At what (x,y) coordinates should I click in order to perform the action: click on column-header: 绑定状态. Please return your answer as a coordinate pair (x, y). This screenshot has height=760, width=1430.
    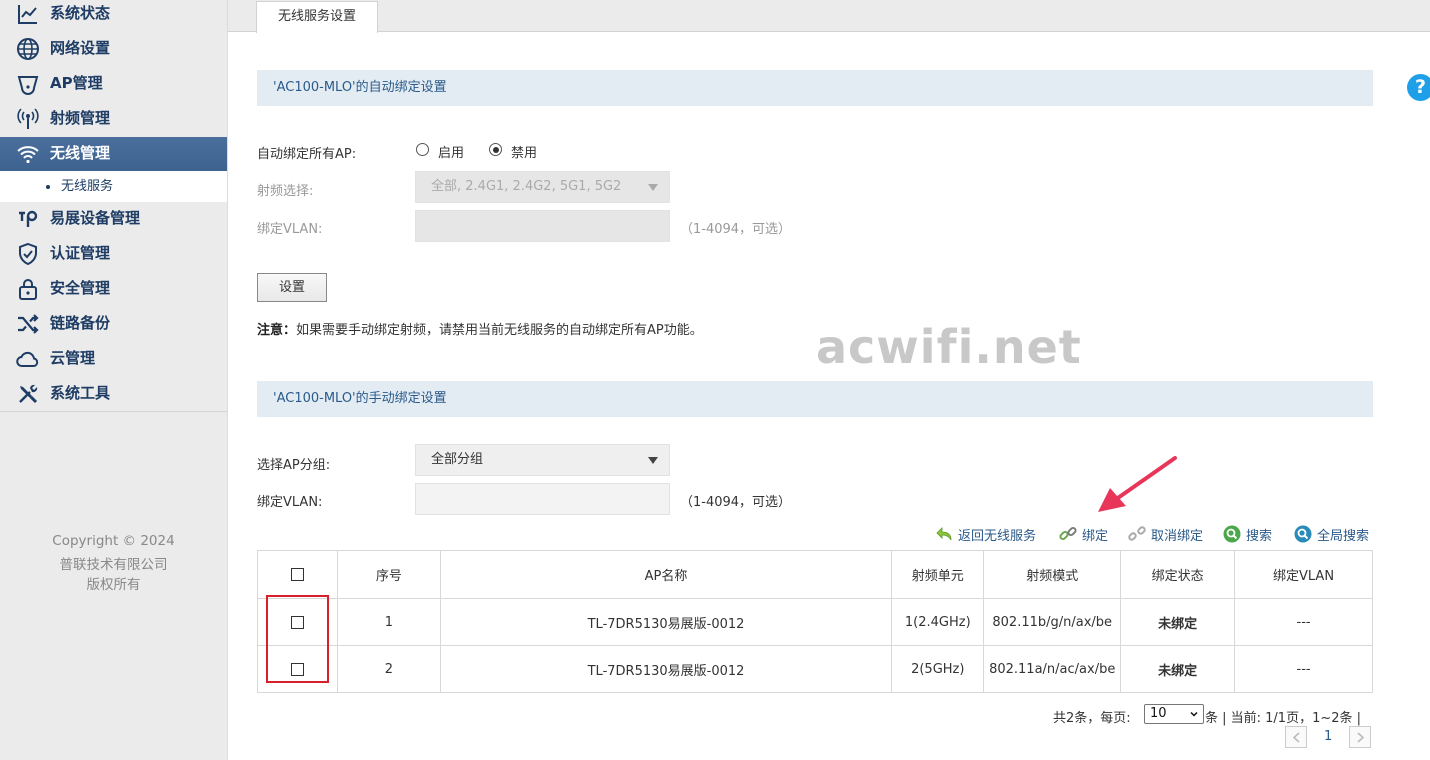
    Looking at the image, I should click on (1178, 574).